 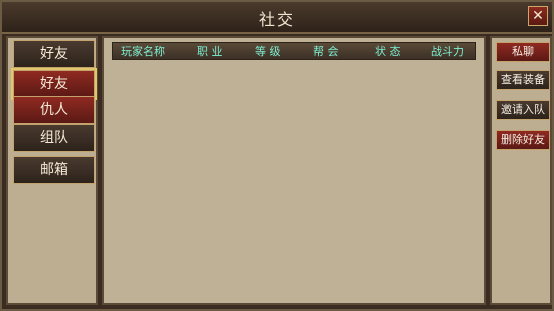 What do you see at coordinates (210, 51) in the screenshot?
I see `col-class: 职 业` at bounding box center [210, 51].